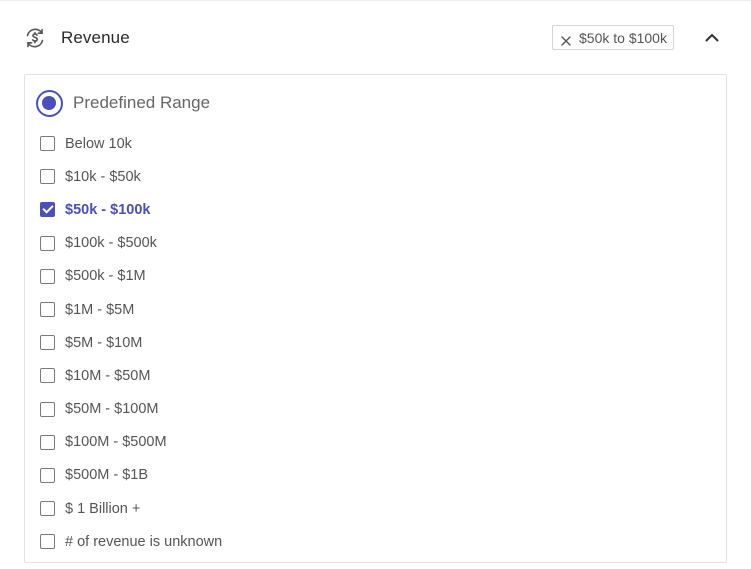 This screenshot has height=569, width=751. What do you see at coordinates (111, 243) in the screenshot?
I see `range-option-label: $100k - $500k` at bounding box center [111, 243].